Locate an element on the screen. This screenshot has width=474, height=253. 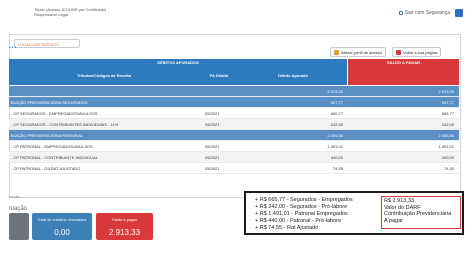
row-debito: 2.913,33 is located at coordinates (335, 91).